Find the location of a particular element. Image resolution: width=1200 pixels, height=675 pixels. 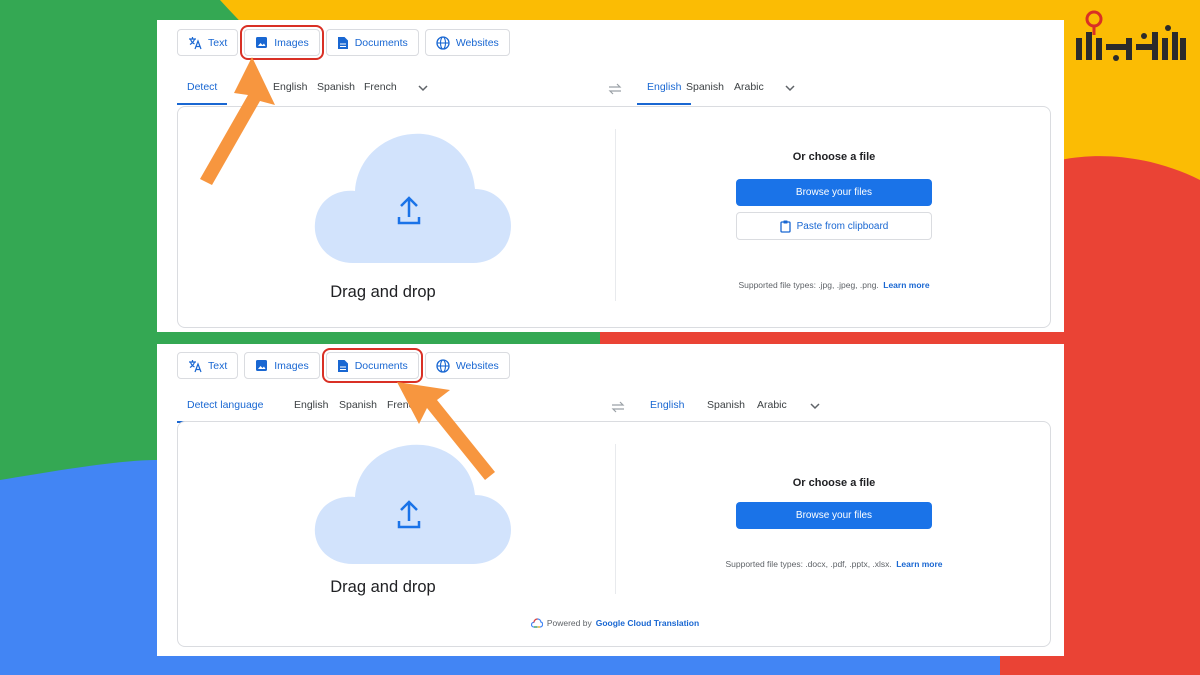

annotation-arrow-images is located at coordinates (237, 121).